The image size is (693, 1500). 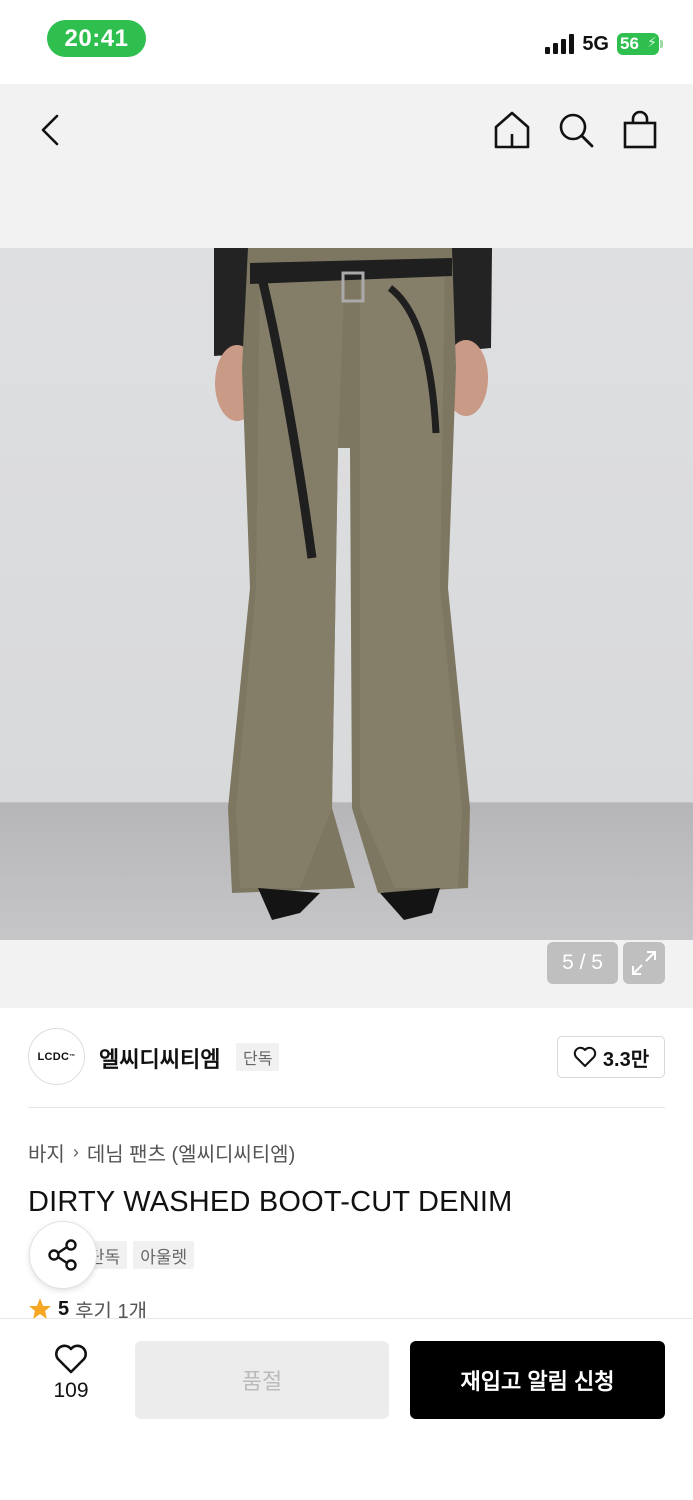 I want to click on bottom-action-bar: 109 품절 재입고 알림 신청, so click(x=346, y=1409).